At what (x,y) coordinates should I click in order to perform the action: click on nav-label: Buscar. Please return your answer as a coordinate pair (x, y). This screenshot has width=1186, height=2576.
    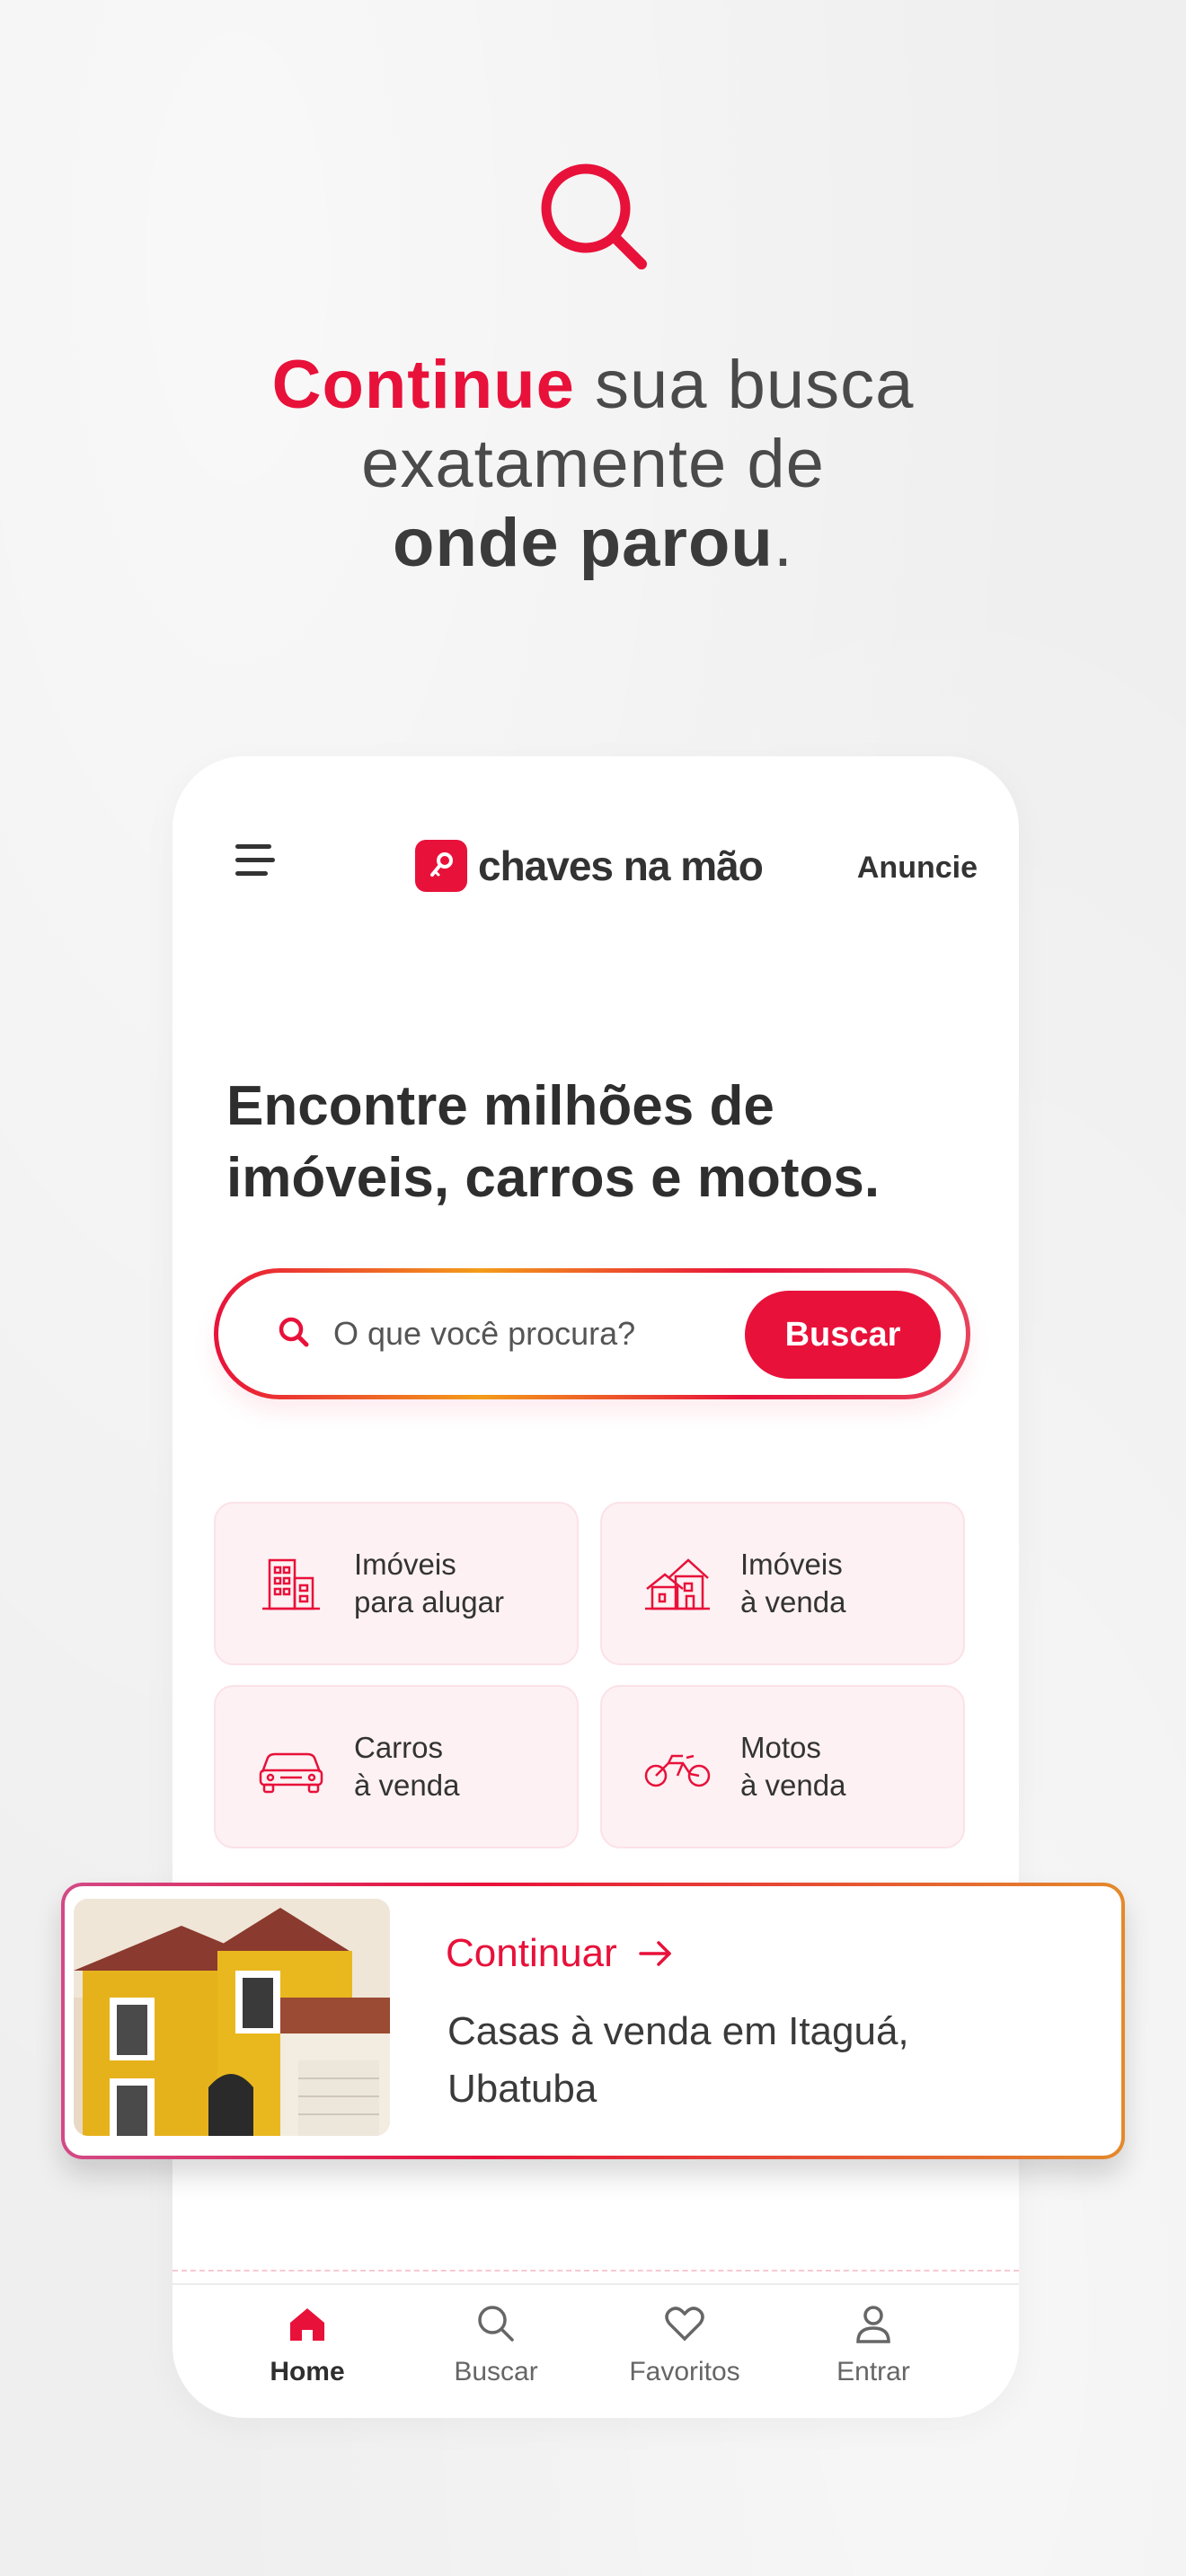
    Looking at the image, I should click on (496, 2371).